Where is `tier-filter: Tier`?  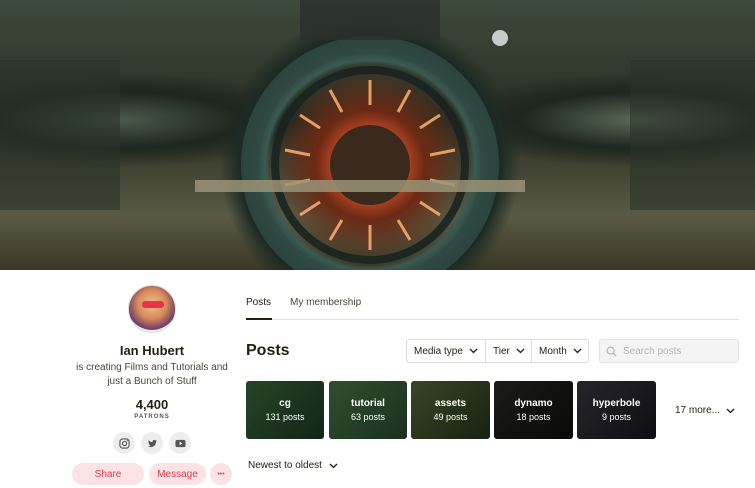 tier-filter: Tier is located at coordinates (508, 351).